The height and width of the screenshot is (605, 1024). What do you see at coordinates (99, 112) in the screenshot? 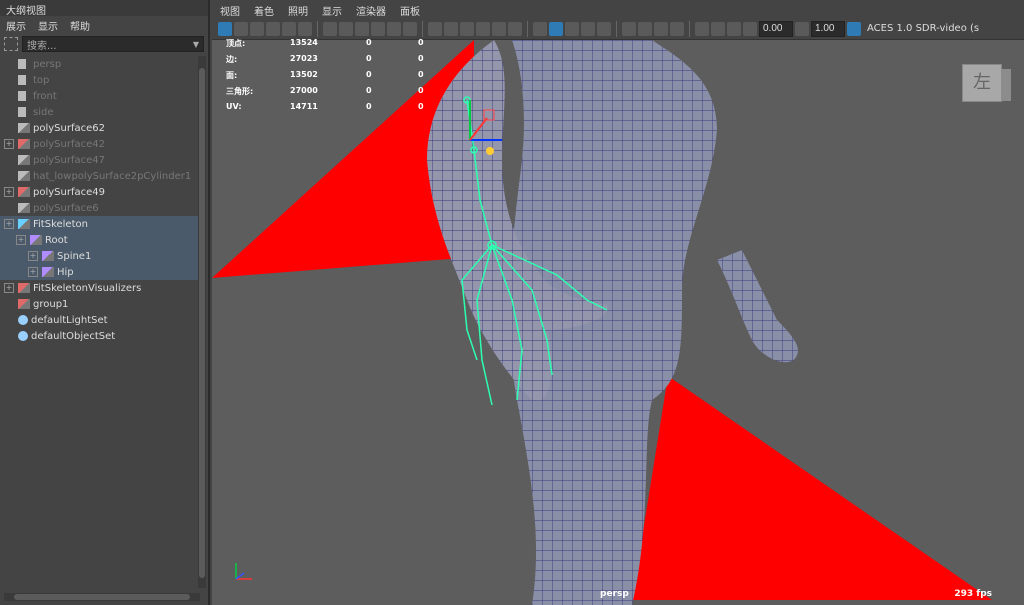
I see `outliner-item: side` at bounding box center [99, 112].